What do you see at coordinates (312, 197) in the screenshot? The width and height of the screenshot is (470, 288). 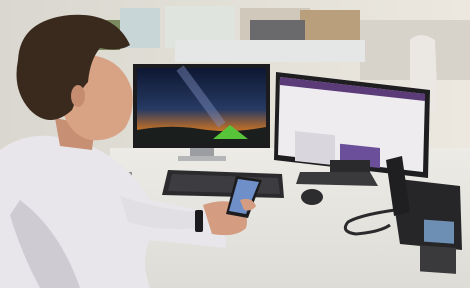 I see `mouse` at bounding box center [312, 197].